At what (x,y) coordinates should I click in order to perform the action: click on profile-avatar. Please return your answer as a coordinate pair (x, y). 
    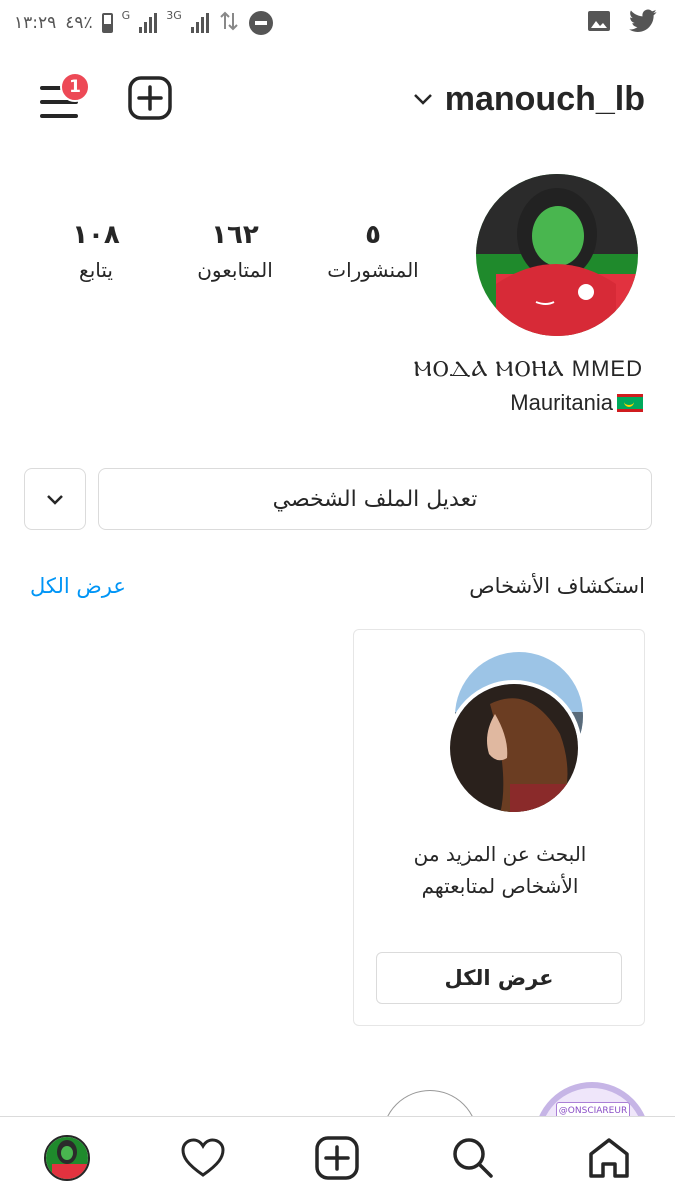
    Looking at the image, I should click on (557, 255).